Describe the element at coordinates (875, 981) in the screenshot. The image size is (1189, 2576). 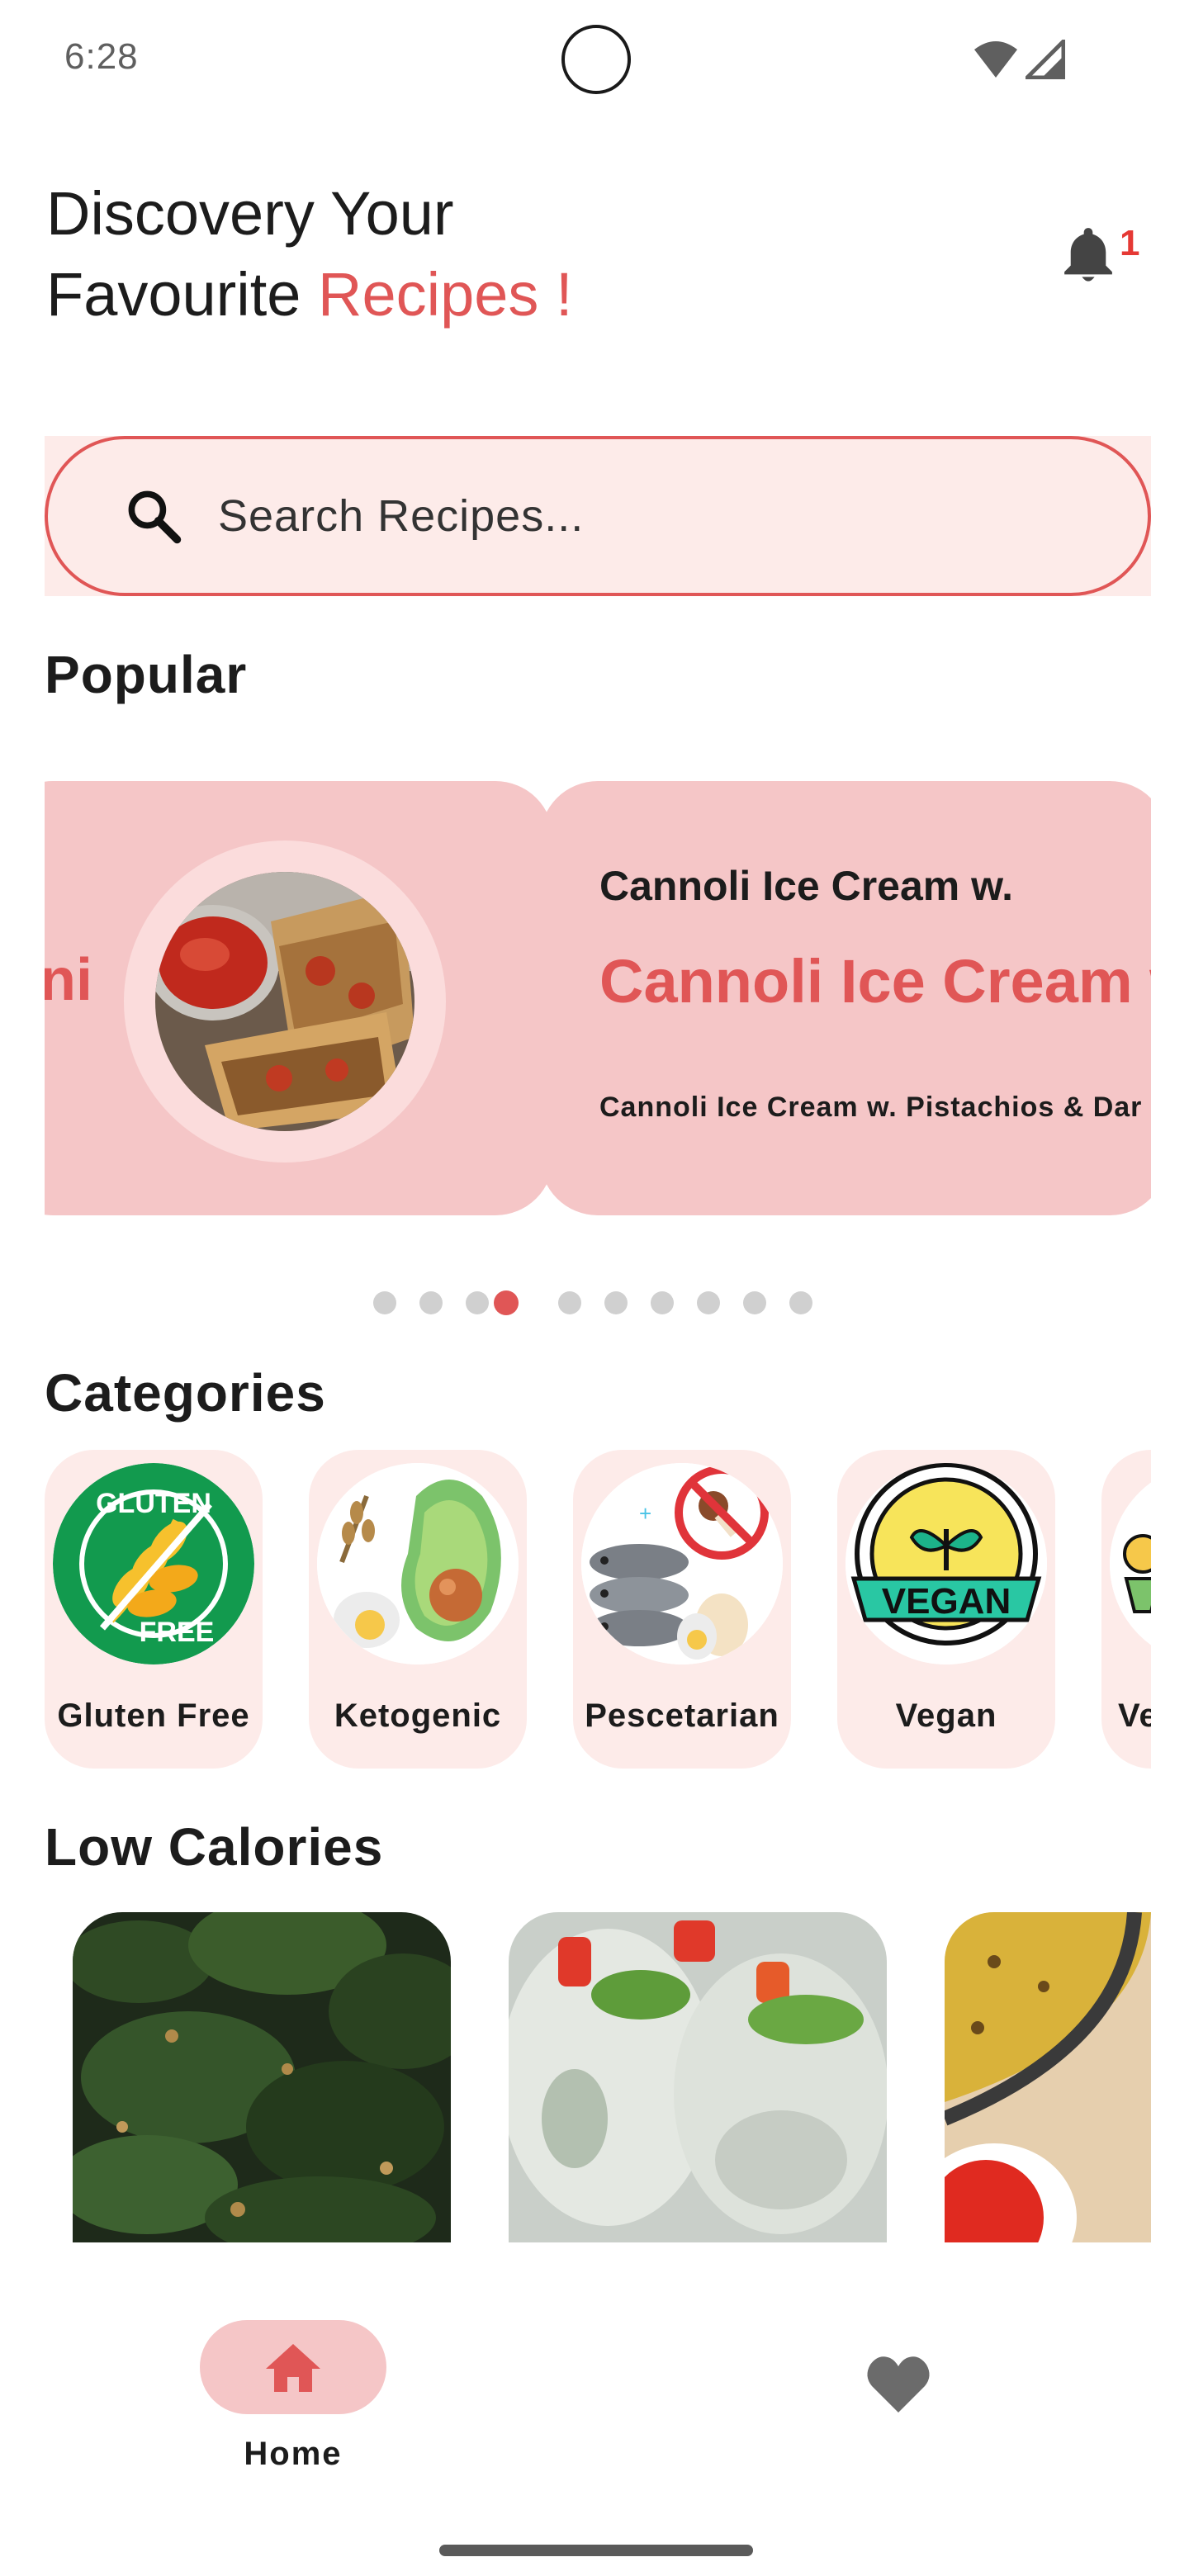
I see `popular-card-title: Cannoli Ice Cream w` at that location.